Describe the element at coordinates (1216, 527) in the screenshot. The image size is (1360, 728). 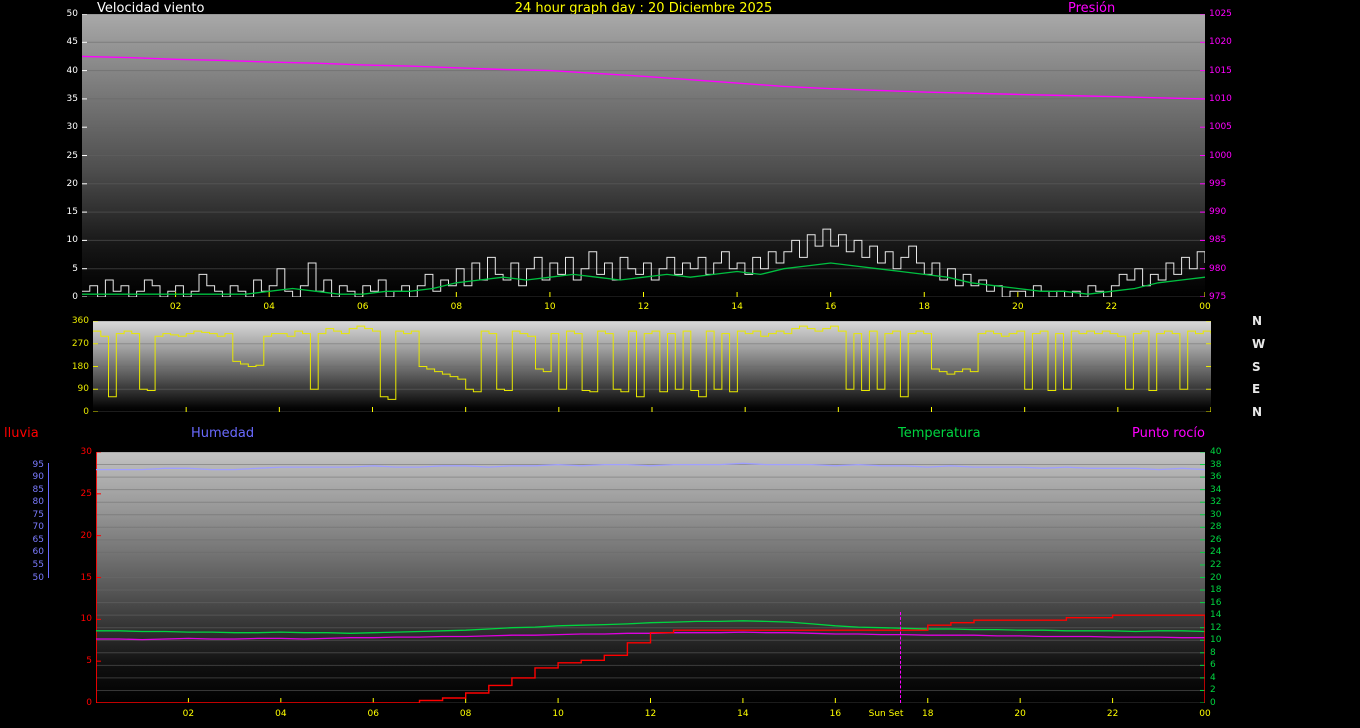
I see `axis-tick-label: 28` at that location.